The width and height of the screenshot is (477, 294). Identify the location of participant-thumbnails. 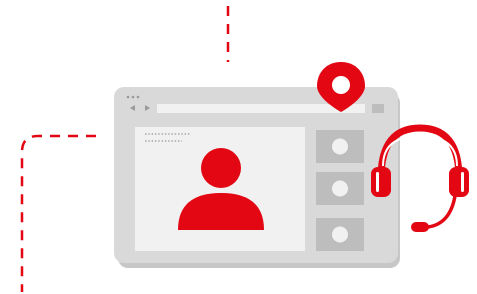
(340, 190).